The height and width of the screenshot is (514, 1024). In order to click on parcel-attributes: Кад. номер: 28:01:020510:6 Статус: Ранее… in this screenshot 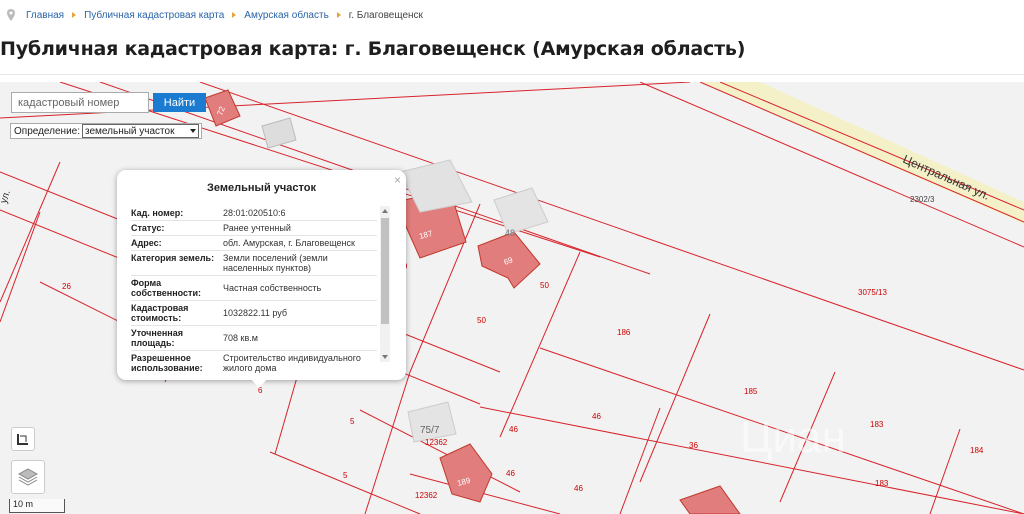, I will do `click(254, 290)`.